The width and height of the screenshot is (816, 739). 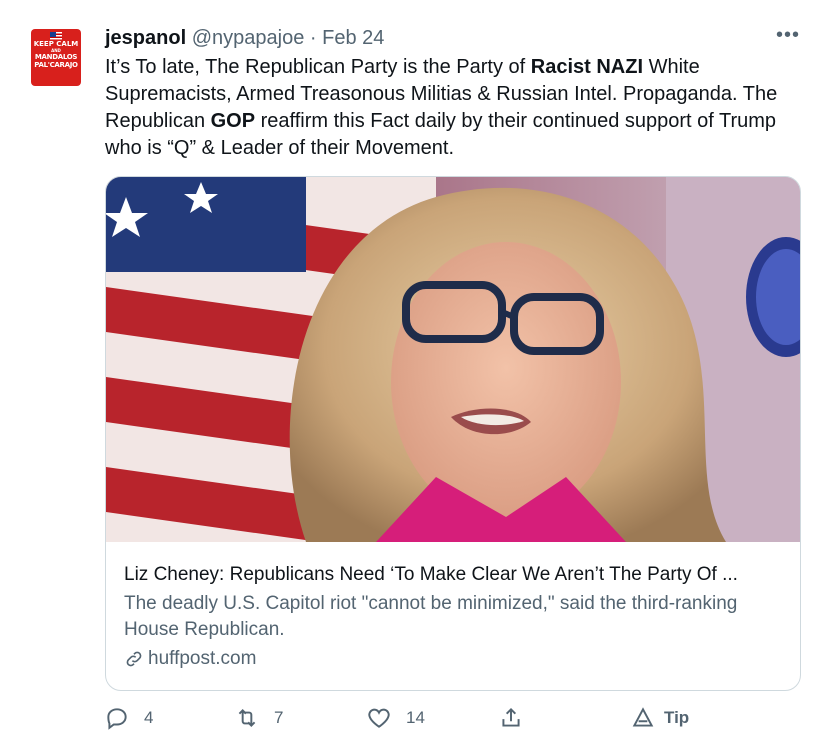 What do you see at coordinates (454, 659) in the screenshot?
I see `card-domain: huffpost.com` at bounding box center [454, 659].